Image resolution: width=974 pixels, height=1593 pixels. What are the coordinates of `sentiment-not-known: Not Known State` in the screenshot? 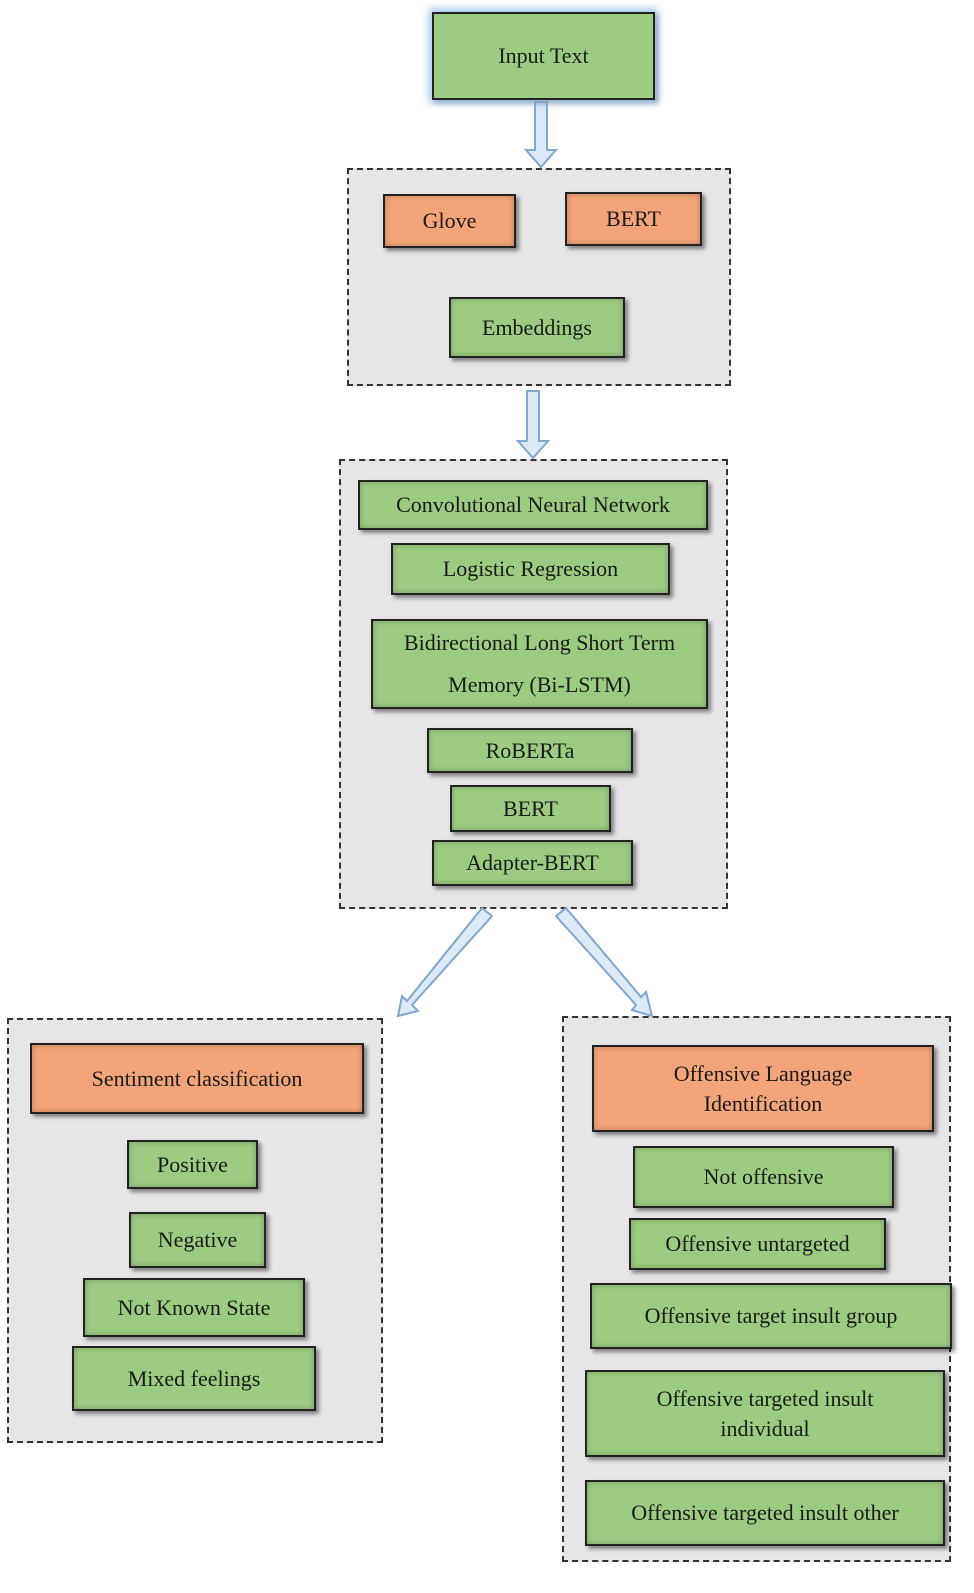 It's located at (194, 1307).